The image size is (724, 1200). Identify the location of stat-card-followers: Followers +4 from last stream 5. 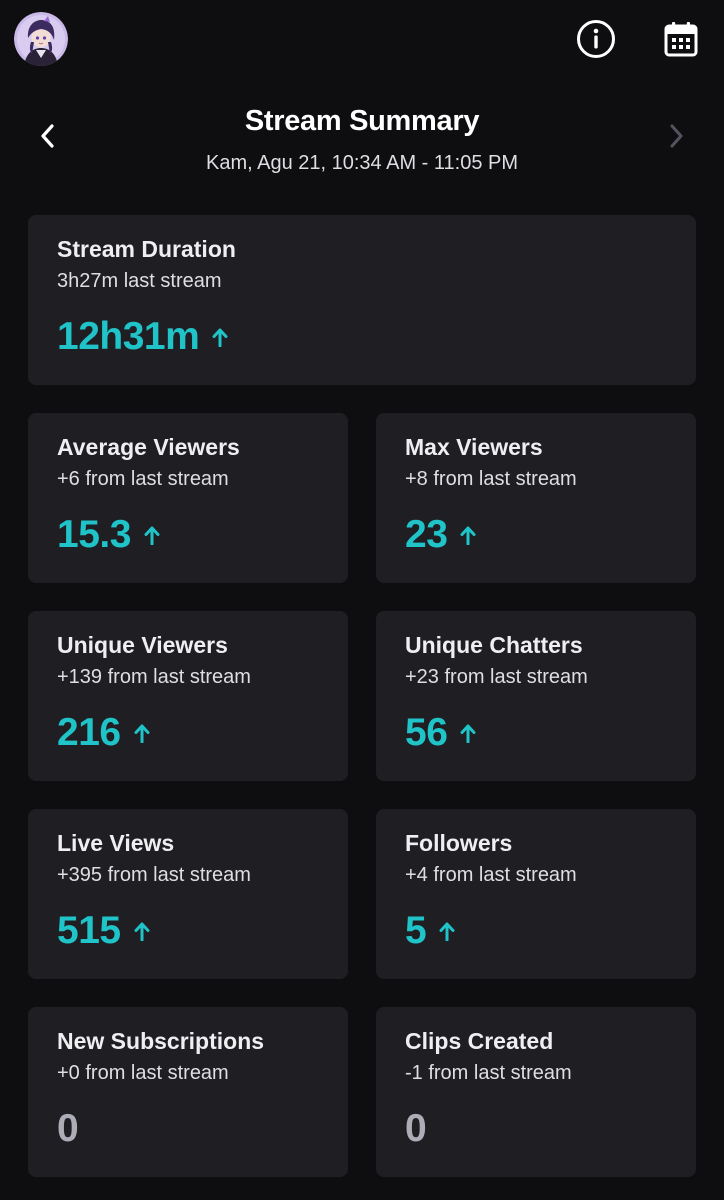
(536, 894).